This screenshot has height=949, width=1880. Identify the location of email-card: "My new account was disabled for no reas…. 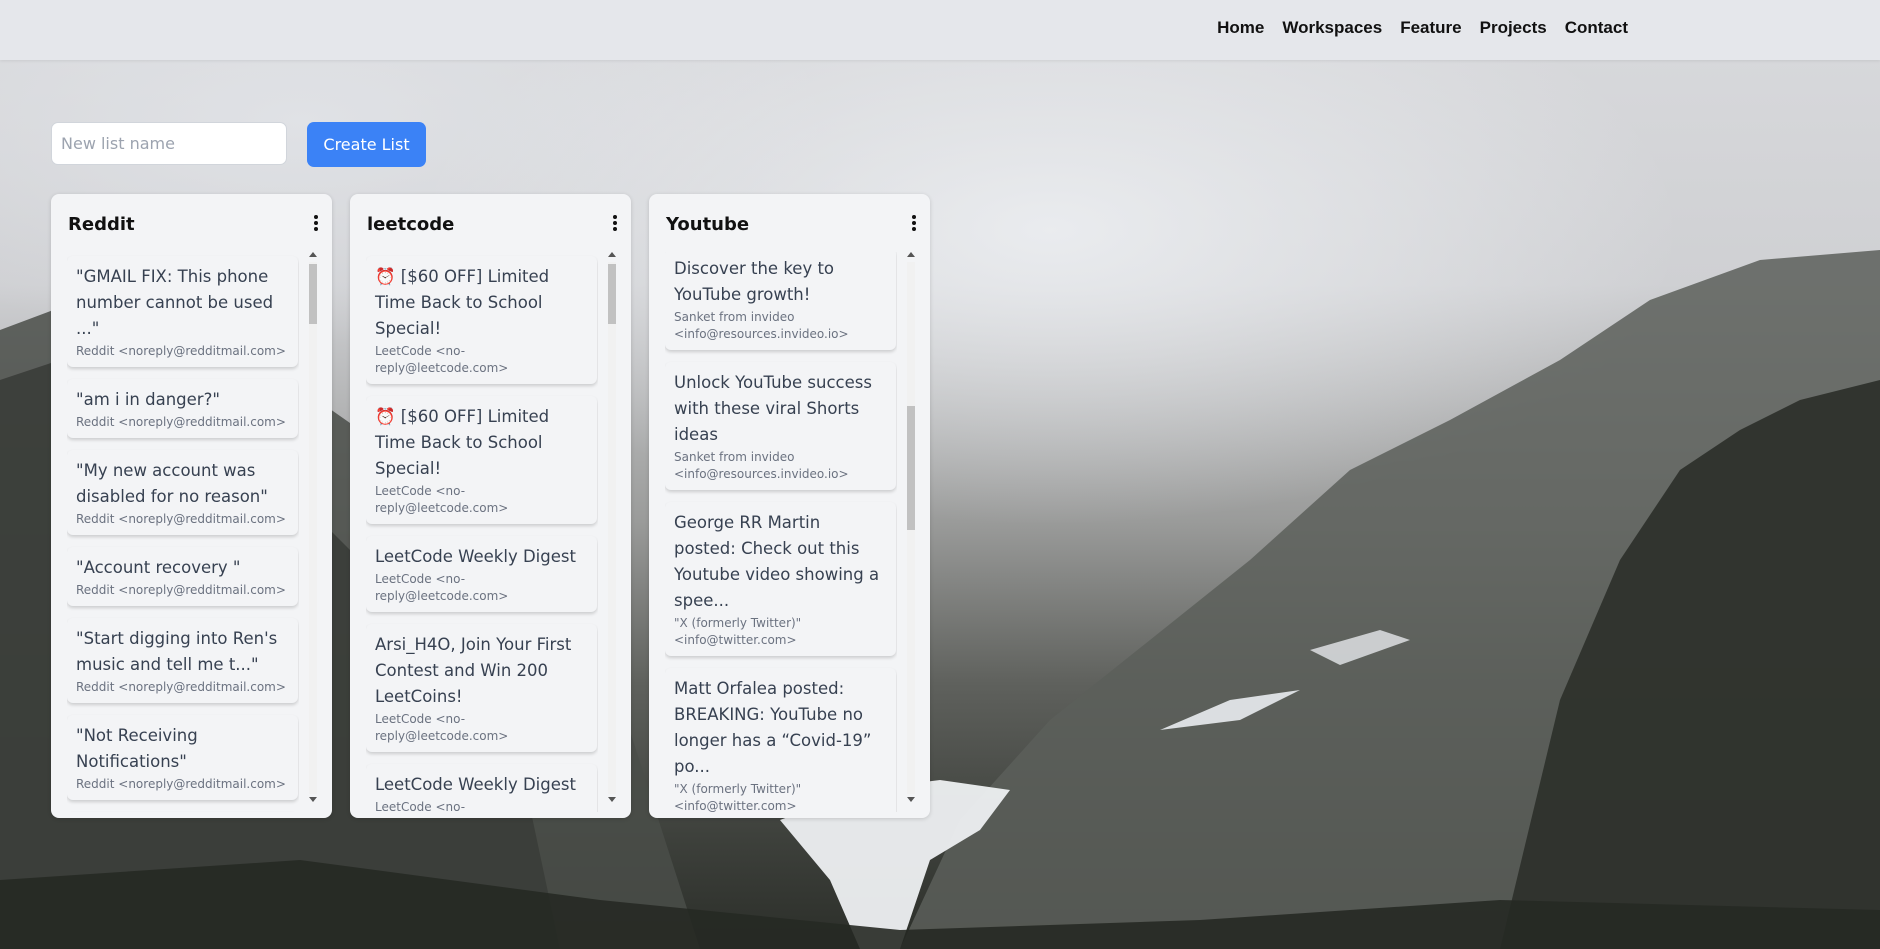
(182, 492).